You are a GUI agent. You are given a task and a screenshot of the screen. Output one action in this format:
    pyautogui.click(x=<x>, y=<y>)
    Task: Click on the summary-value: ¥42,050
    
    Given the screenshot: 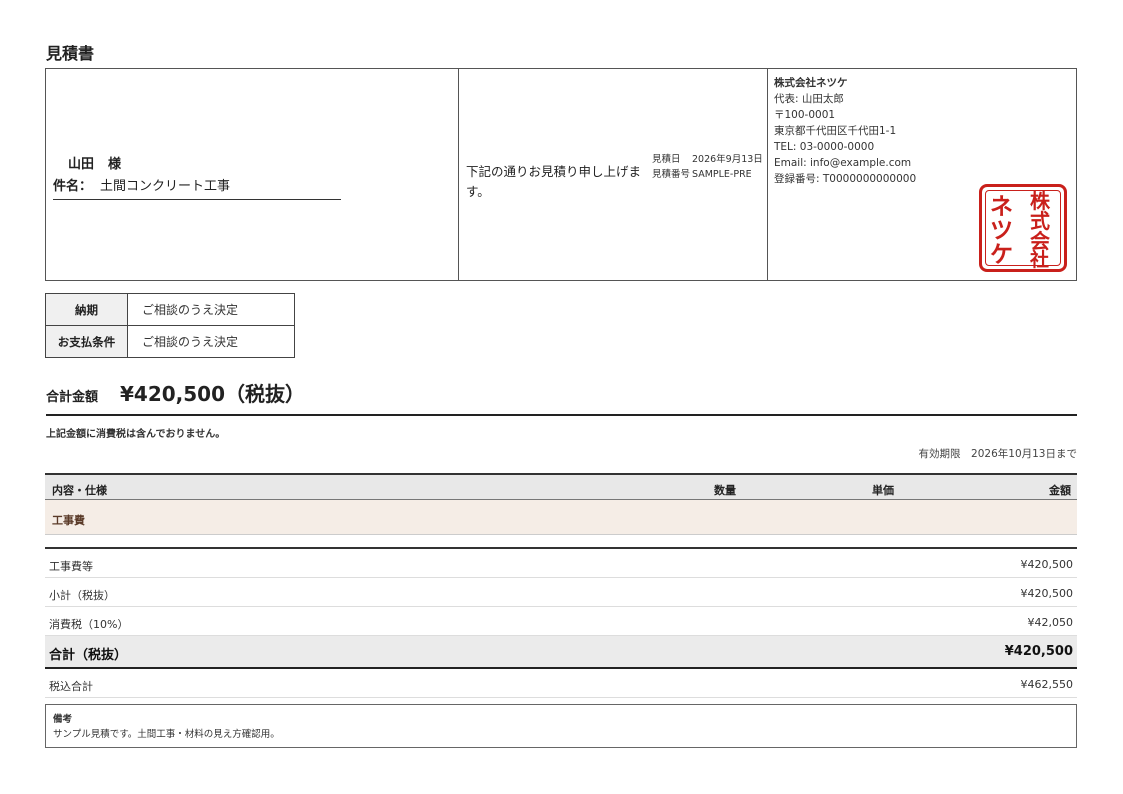 What is the action you would take?
    pyautogui.click(x=1050, y=622)
    